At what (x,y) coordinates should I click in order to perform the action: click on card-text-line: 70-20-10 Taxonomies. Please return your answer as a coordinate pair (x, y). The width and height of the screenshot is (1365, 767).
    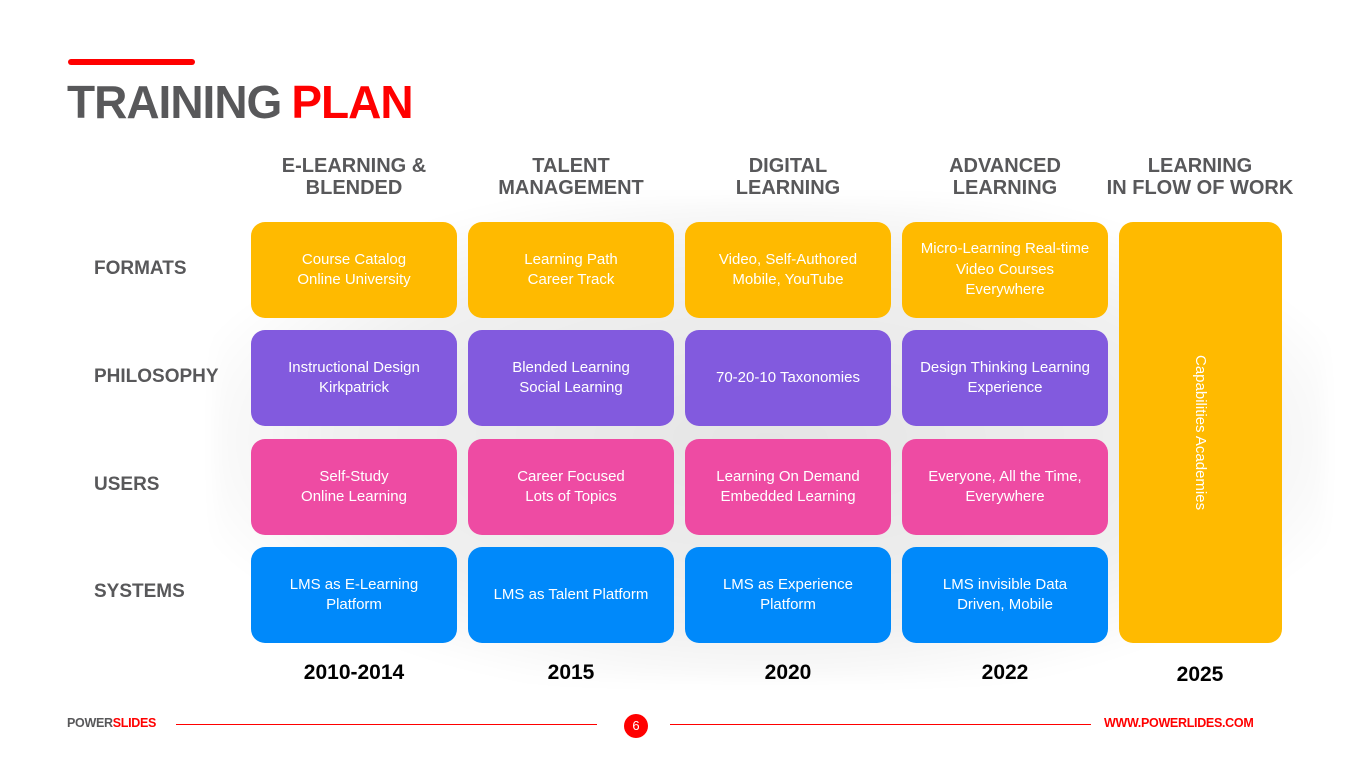
    Looking at the image, I should click on (788, 377).